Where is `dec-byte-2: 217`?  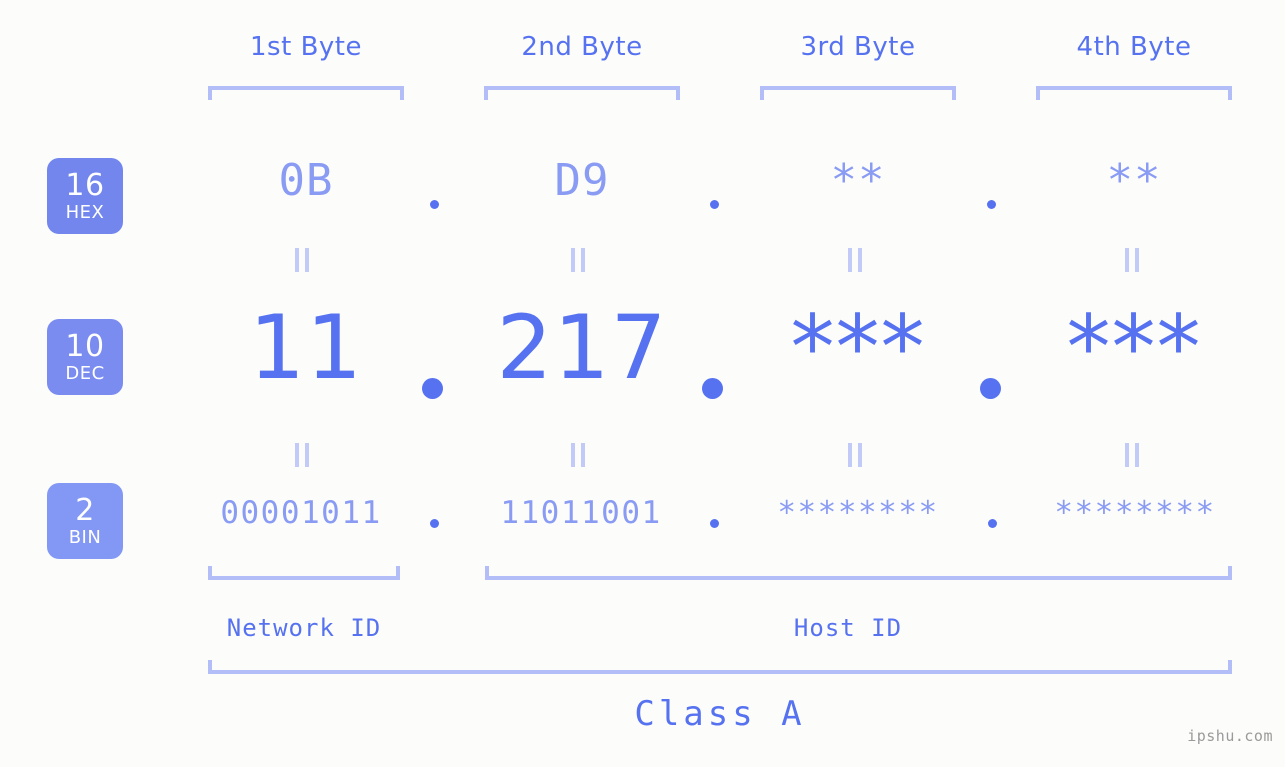
dec-byte-2: 217 is located at coordinates (582, 347).